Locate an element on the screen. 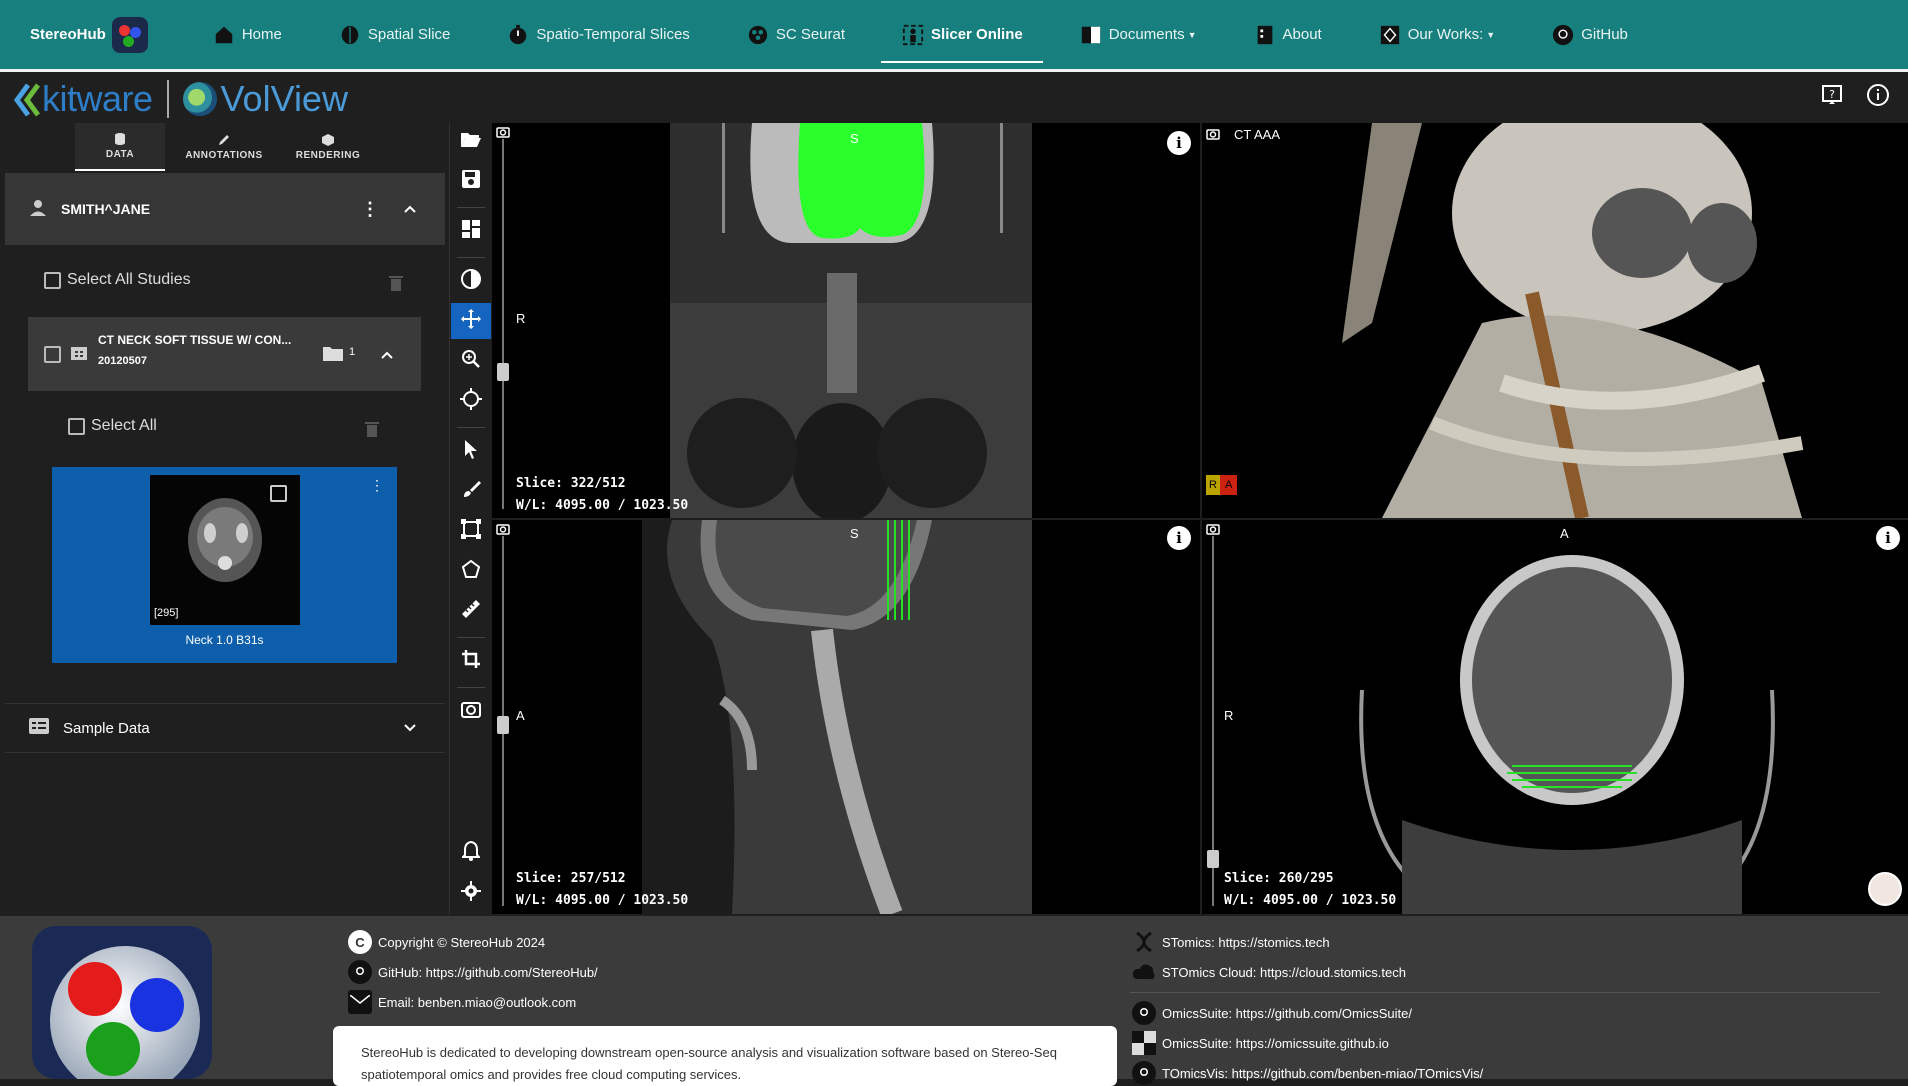 The width and height of the screenshot is (1908, 1086). reset-view-tool is located at coordinates (471, 711).